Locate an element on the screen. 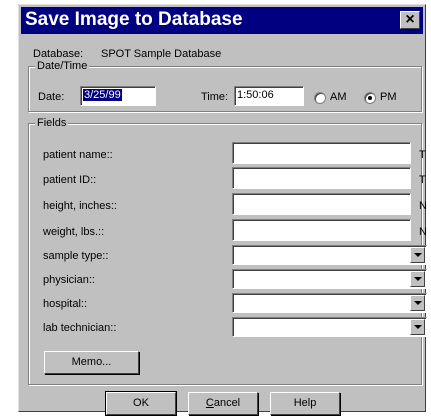 The image size is (431, 416). am-radio is located at coordinates (320, 98).